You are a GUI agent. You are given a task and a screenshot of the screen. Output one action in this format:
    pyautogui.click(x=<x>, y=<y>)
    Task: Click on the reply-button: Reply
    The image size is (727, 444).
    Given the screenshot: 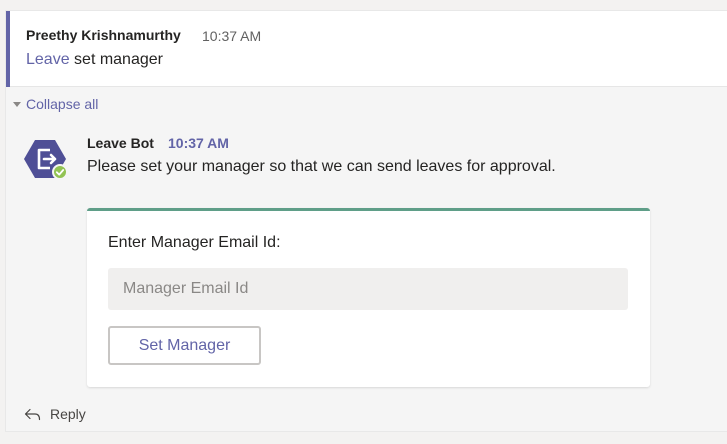 What is the action you would take?
    pyautogui.click(x=55, y=414)
    